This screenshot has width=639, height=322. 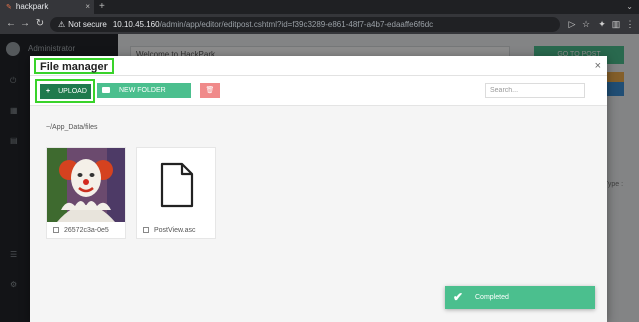 What do you see at coordinates (9, 7) in the screenshot?
I see `site-favicon-icon: ✎` at bounding box center [9, 7].